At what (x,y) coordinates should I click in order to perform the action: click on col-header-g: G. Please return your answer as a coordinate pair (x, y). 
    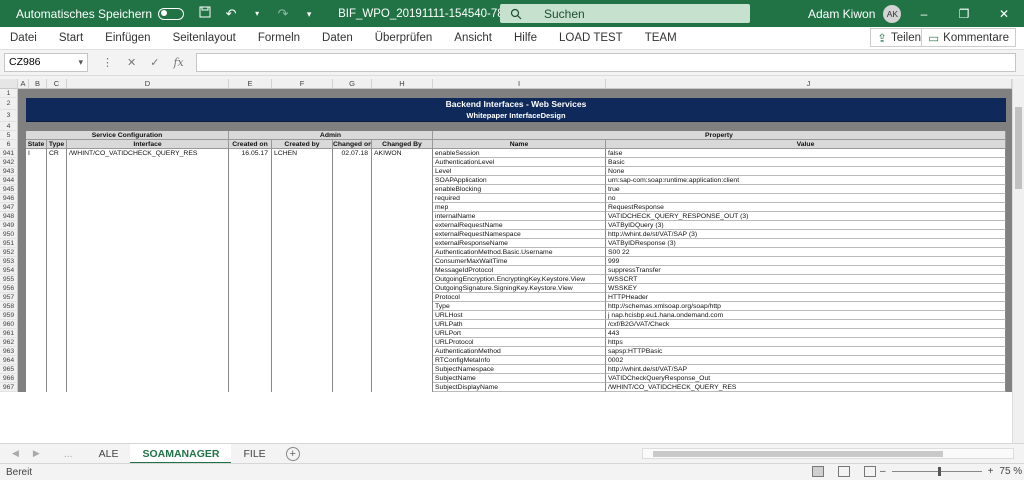
    Looking at the image, I should click on (352, 83).